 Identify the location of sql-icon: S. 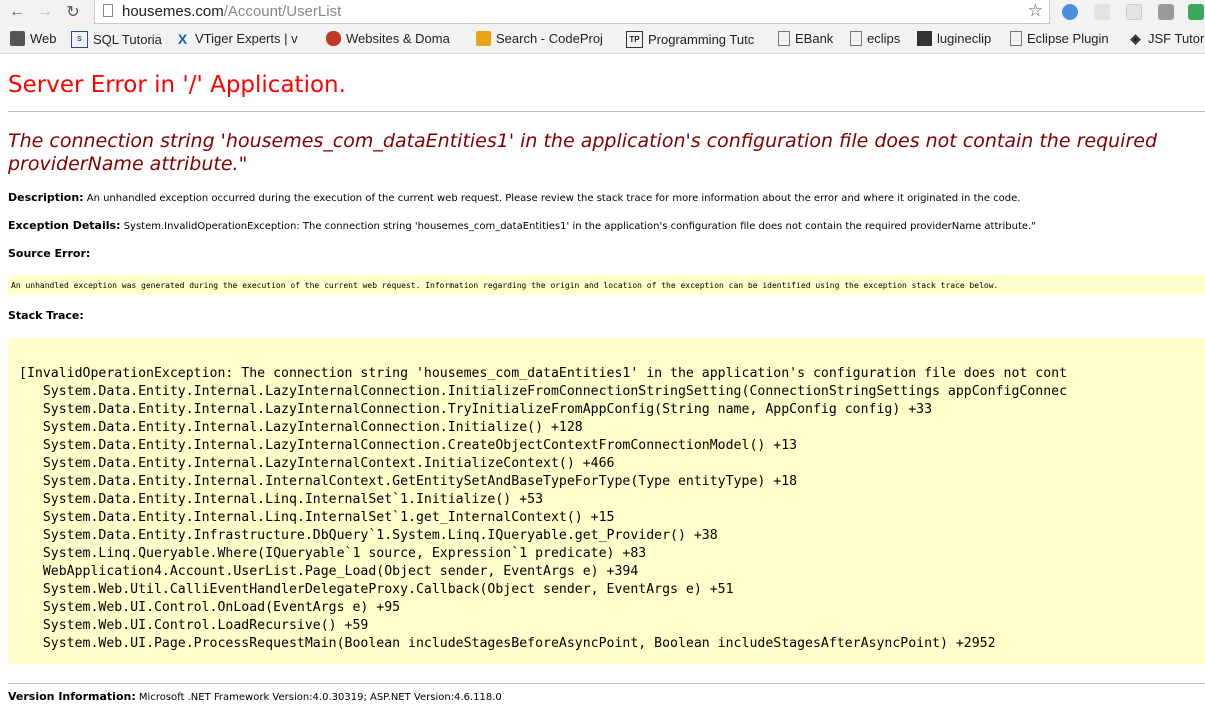
(79, 39).